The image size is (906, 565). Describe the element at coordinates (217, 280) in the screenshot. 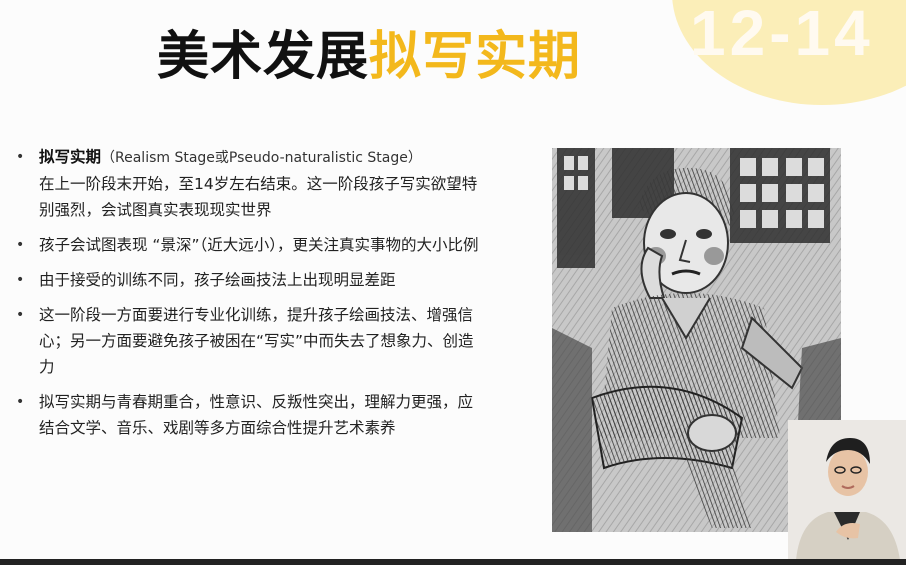

I see `bullet-text: 由于接受的训练不同，孩子绘画技法上出现明显差距` at that location.